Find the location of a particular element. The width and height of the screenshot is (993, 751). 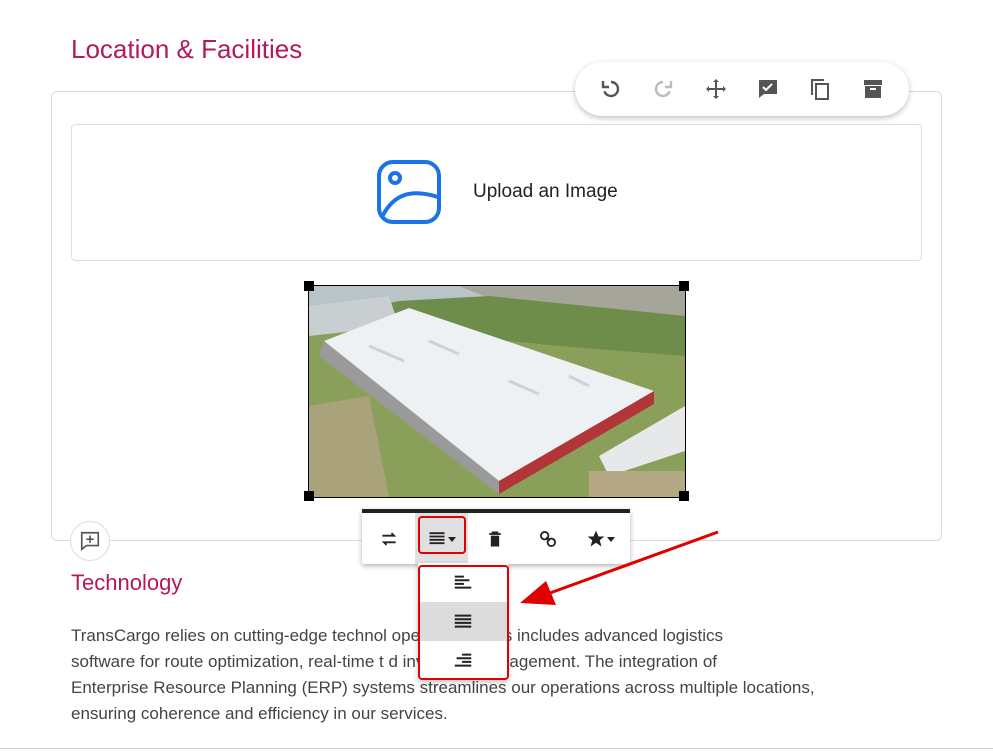

move-icon is located at coordinates (715, 89).